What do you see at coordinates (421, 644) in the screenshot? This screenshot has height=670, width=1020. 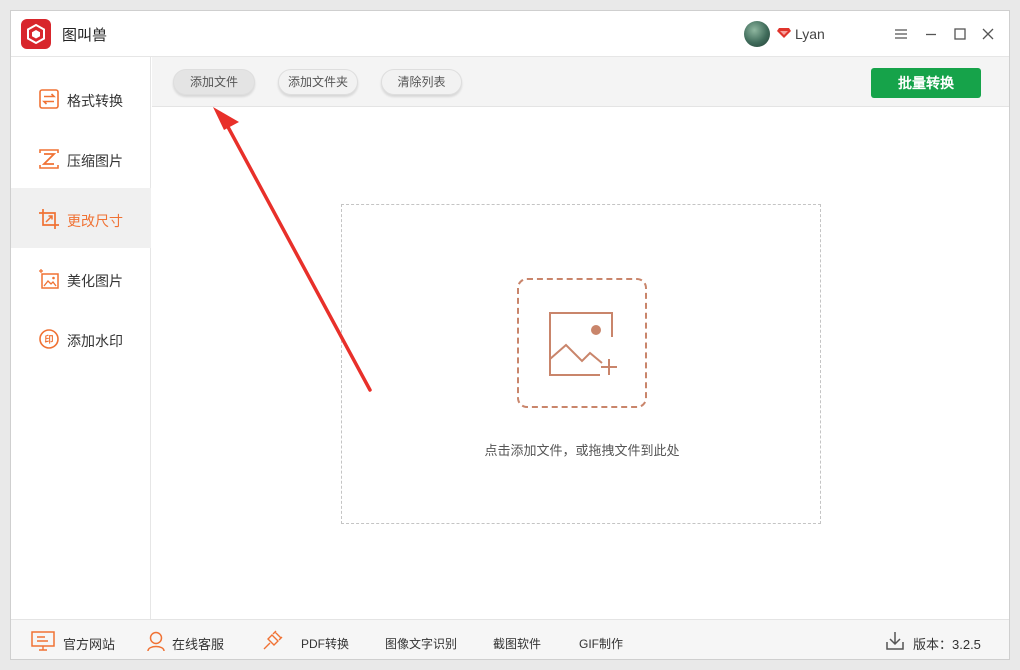 I see `footer-label: 图像文字识别` at bounding box center [421, 644].